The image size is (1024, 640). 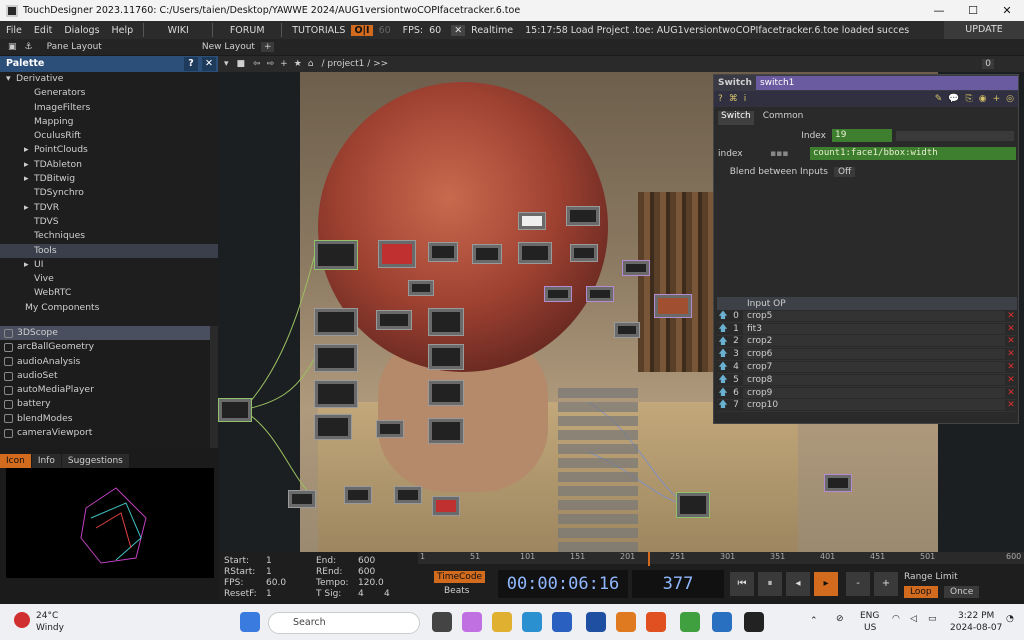 What do you see at coordinates (344, 623) in the screenshot?
I see `taskbar-search: Search` at bounding box center [344, 623].